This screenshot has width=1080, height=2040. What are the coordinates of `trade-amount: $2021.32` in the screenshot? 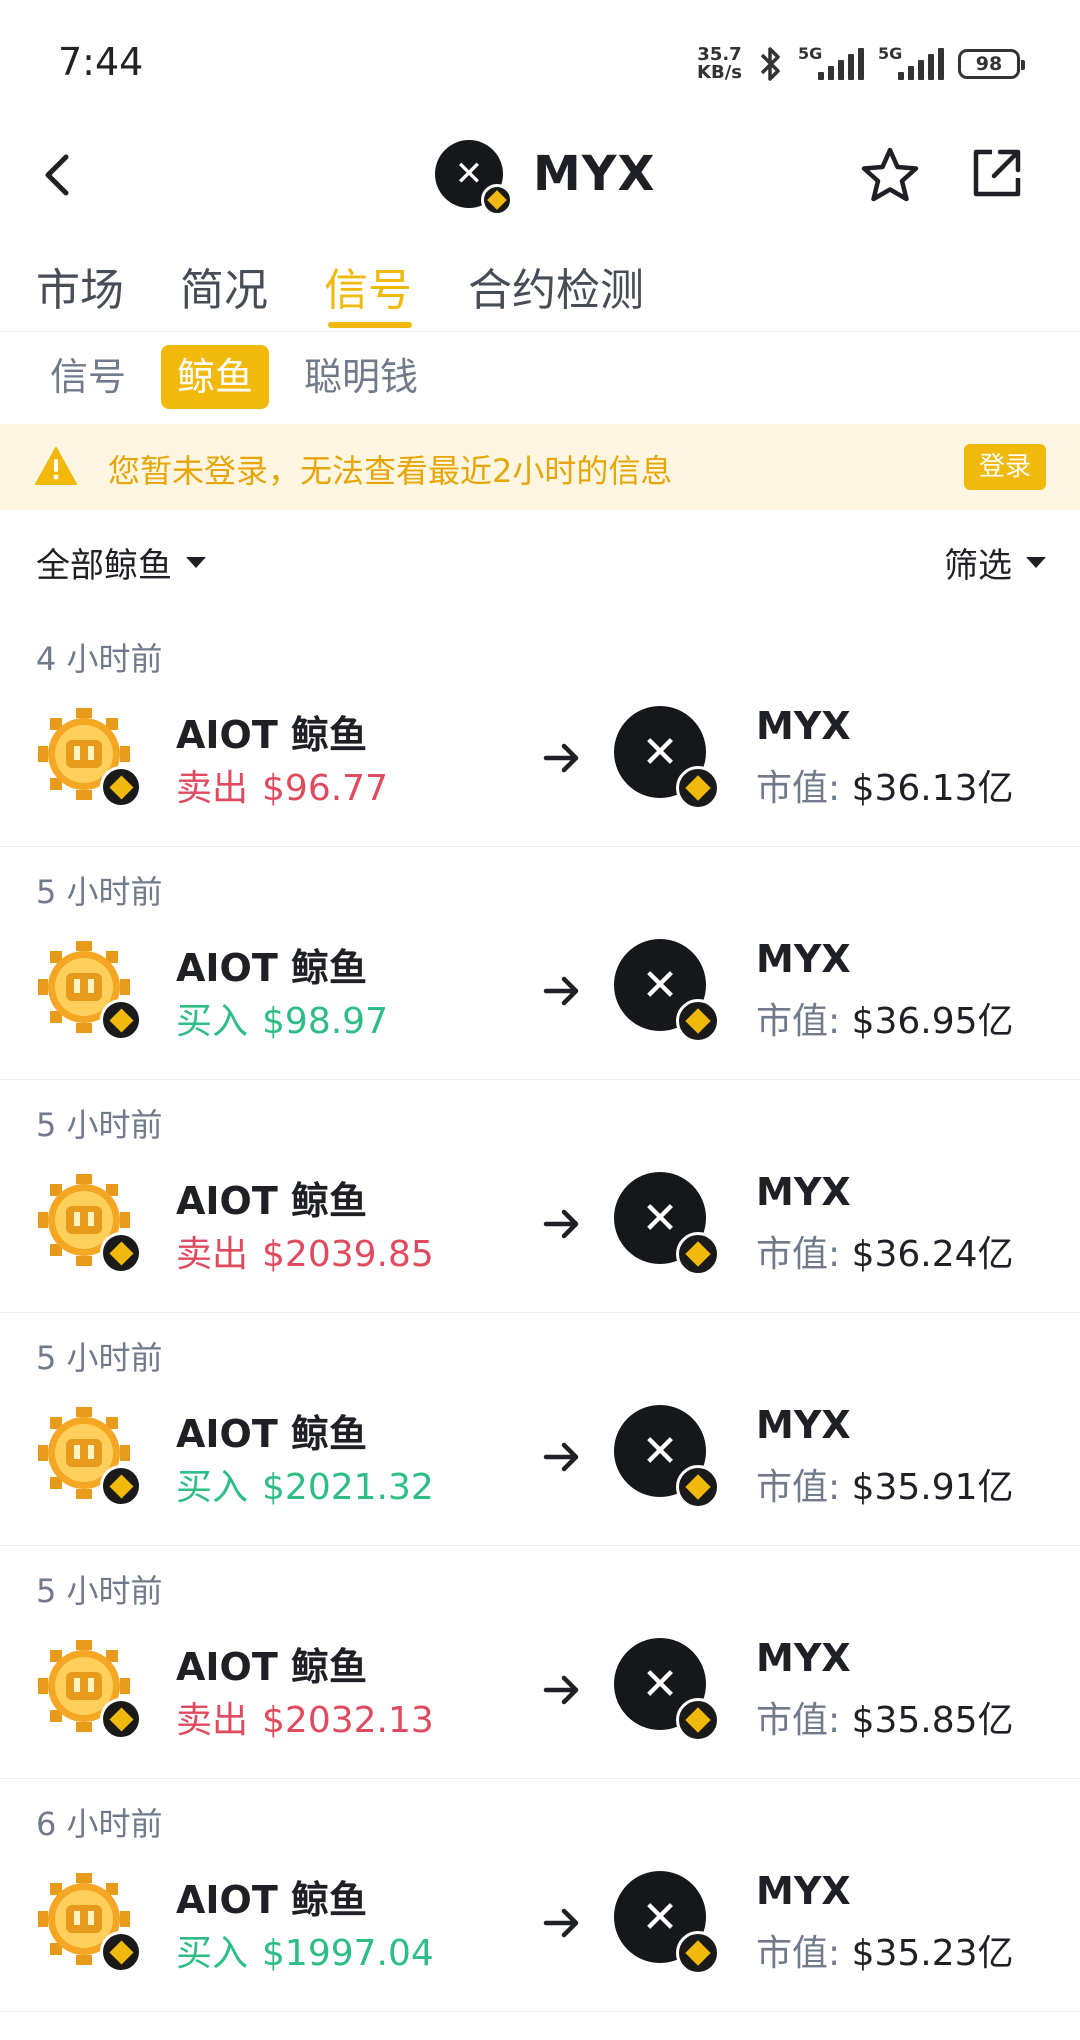 It's located at (348, 1487).